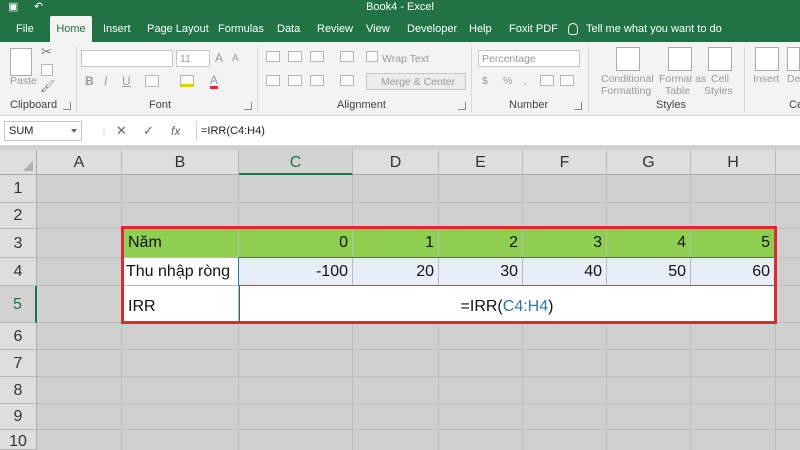 The image size is (800, 450). What do you see at coordinates (462, 106) in the screenshot?
I see `alignment-launcher-icon` at bounding box center [462, 106].